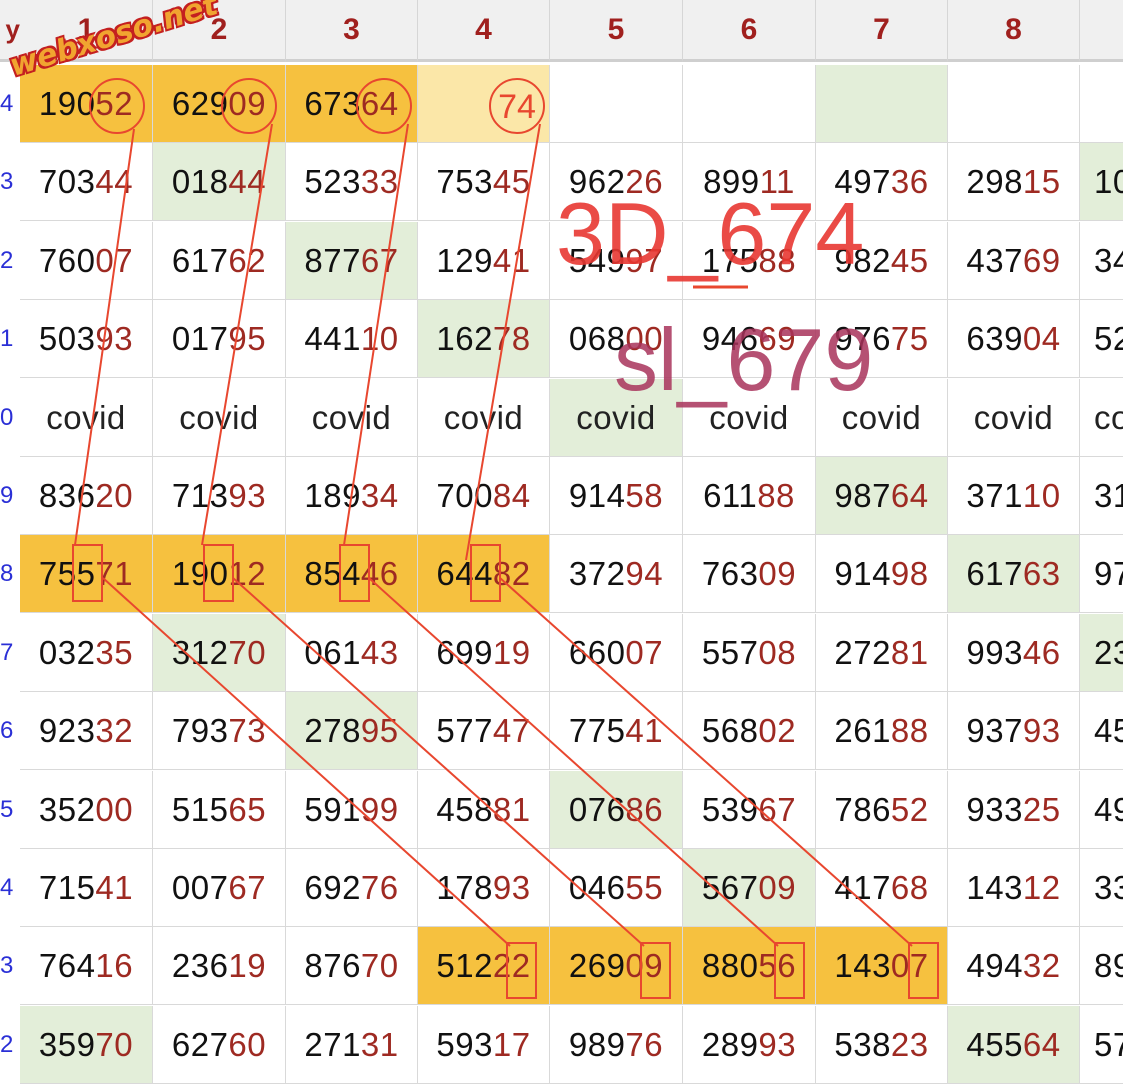  I want to click on table-cell: 178 93, so click(484, 888).